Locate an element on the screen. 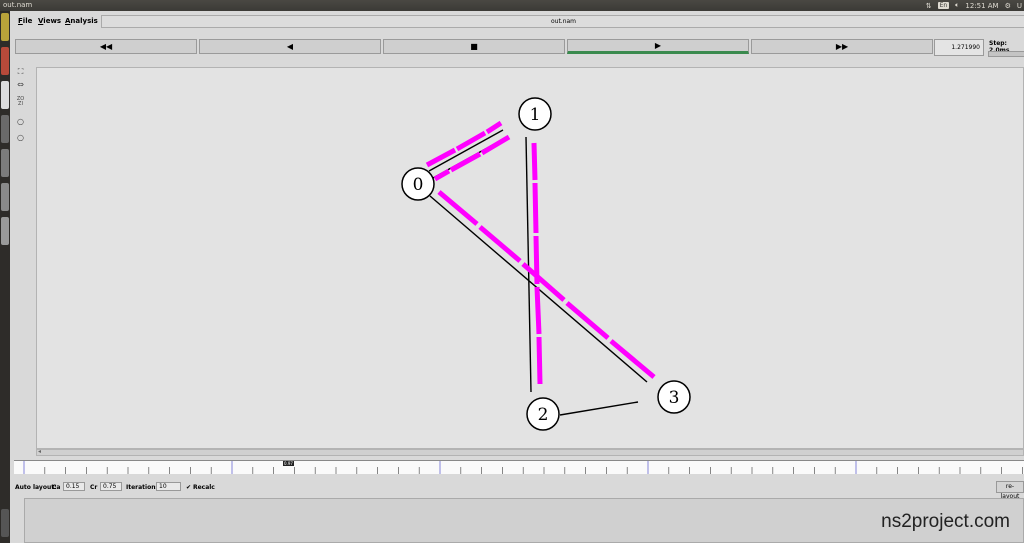 This screenshot has height=543, width=1024. timeline-slider: 0.97 is located at coordinates (519, 467).